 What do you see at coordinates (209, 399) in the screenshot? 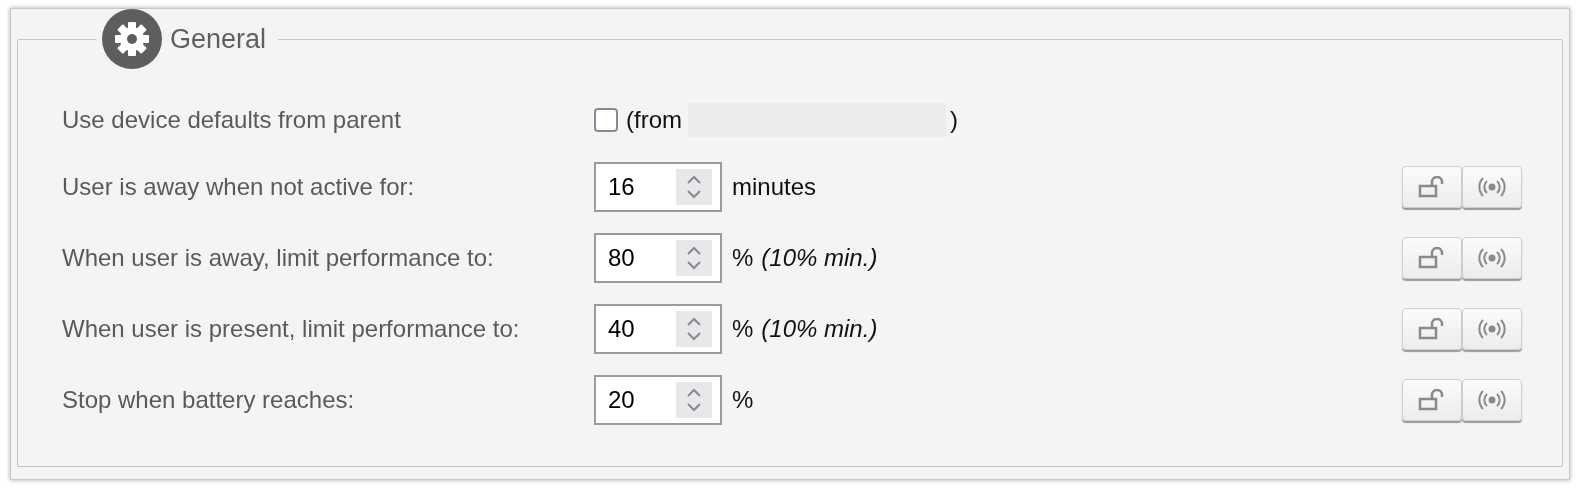
I see `field-label: Stop when battery reaches:` at bounding box center [209, 399].